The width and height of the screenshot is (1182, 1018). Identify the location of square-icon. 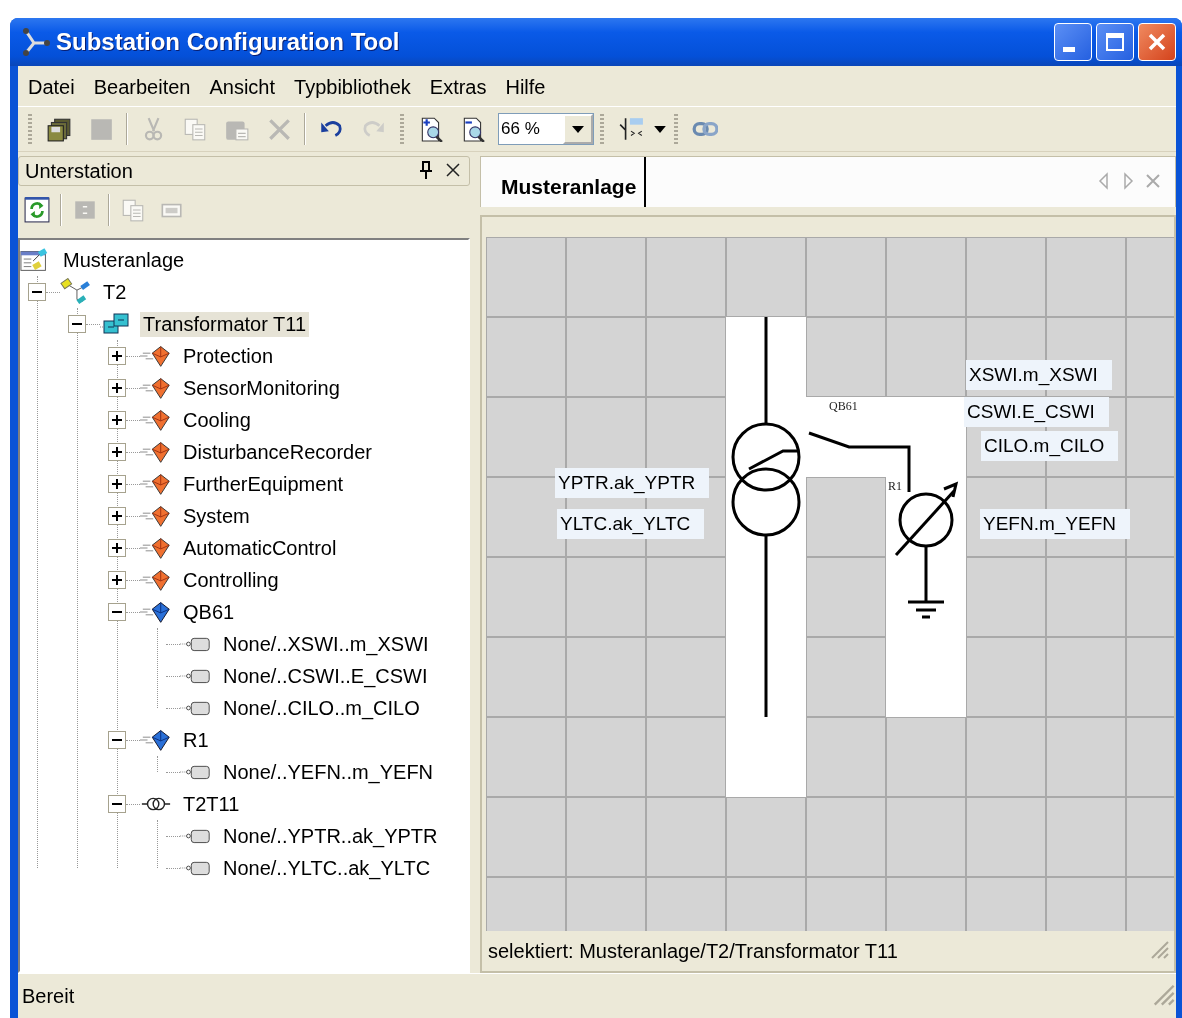
(101, 129).